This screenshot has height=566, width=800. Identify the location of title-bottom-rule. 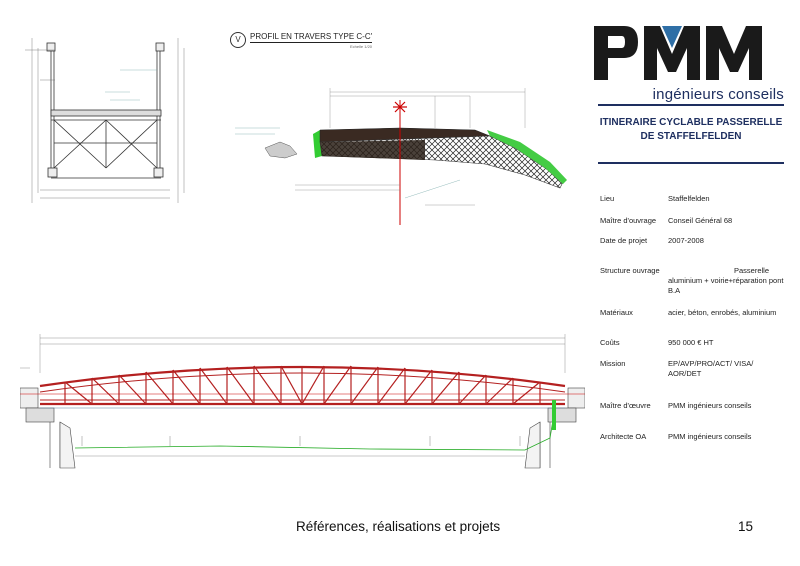
(691, 163).